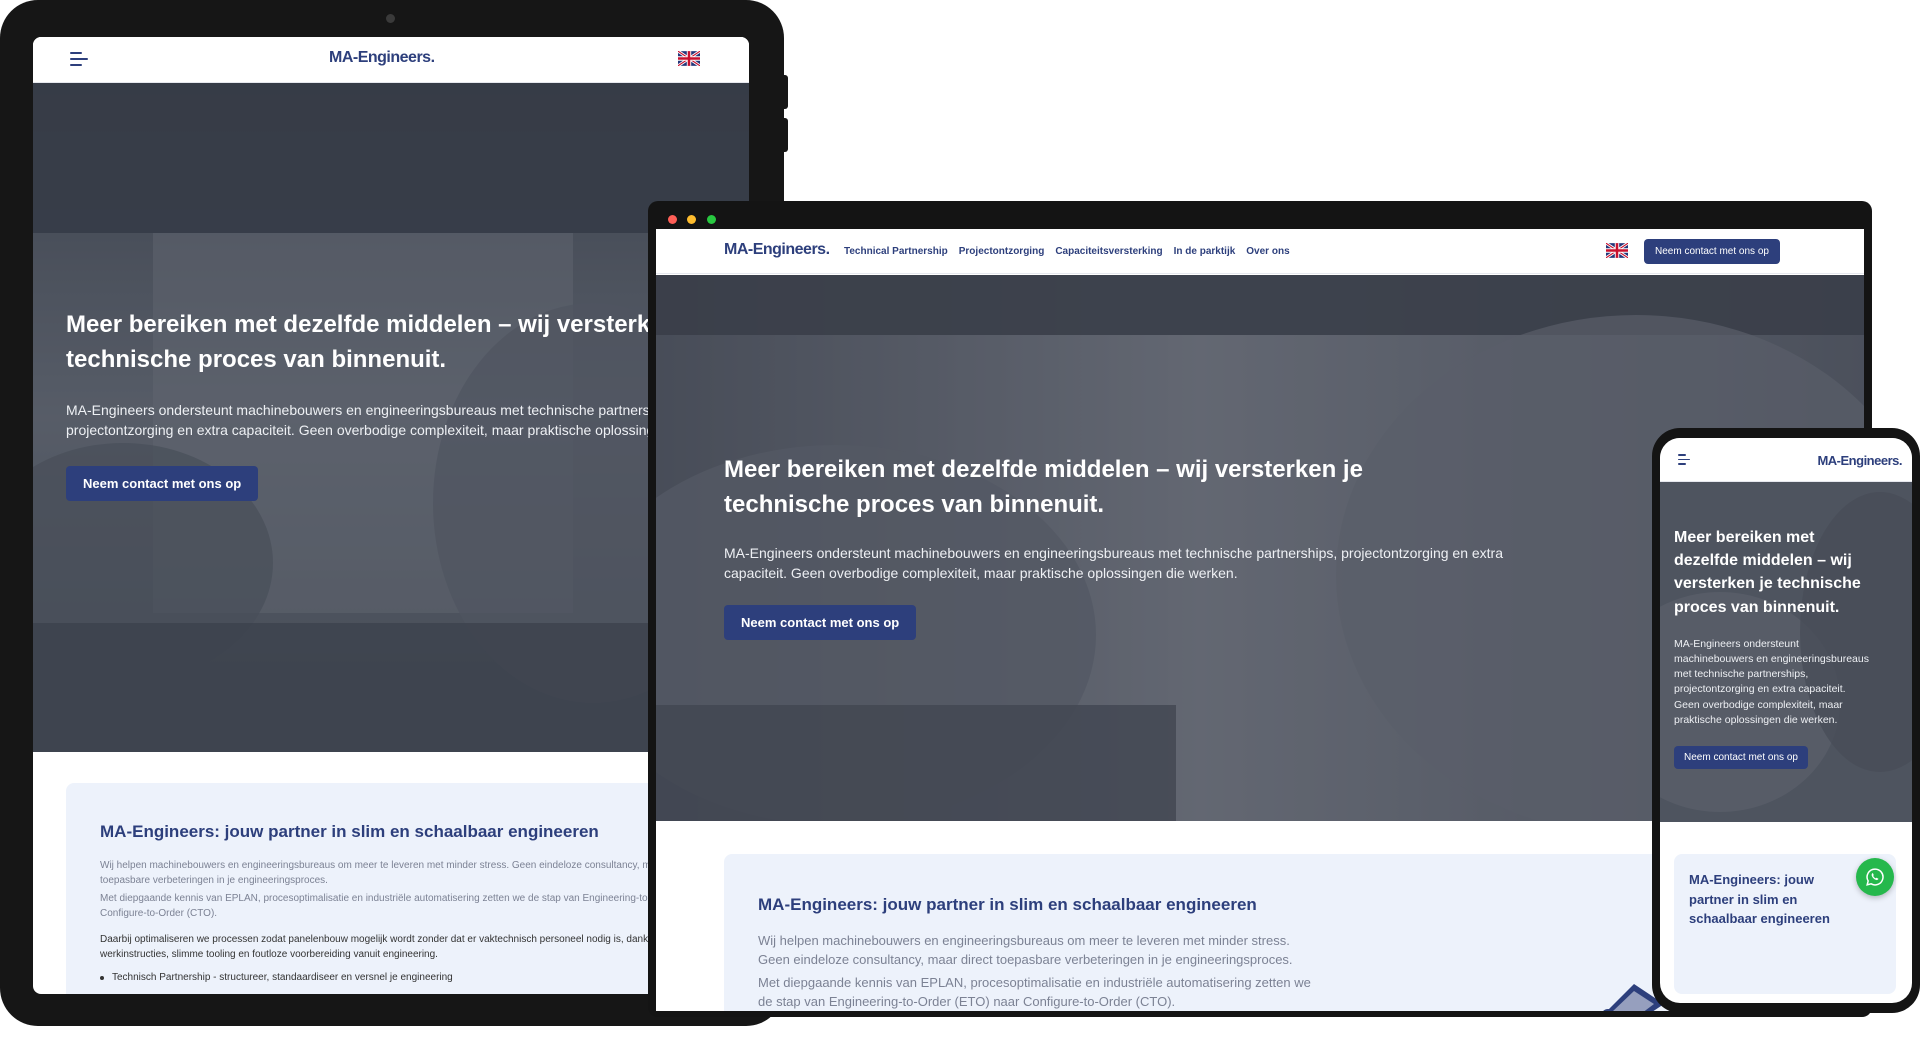  Describe the element at coordinates (1786, 460) in the screenshot. I see `phone-header: MA-Engineers.` at that location.